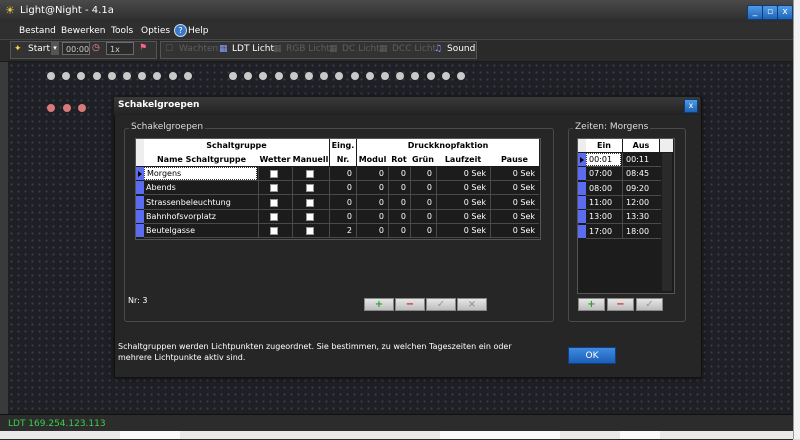  Describe the element at coordinates (379, 304) in the screenshot. I see `add-group-button: +` at that location.